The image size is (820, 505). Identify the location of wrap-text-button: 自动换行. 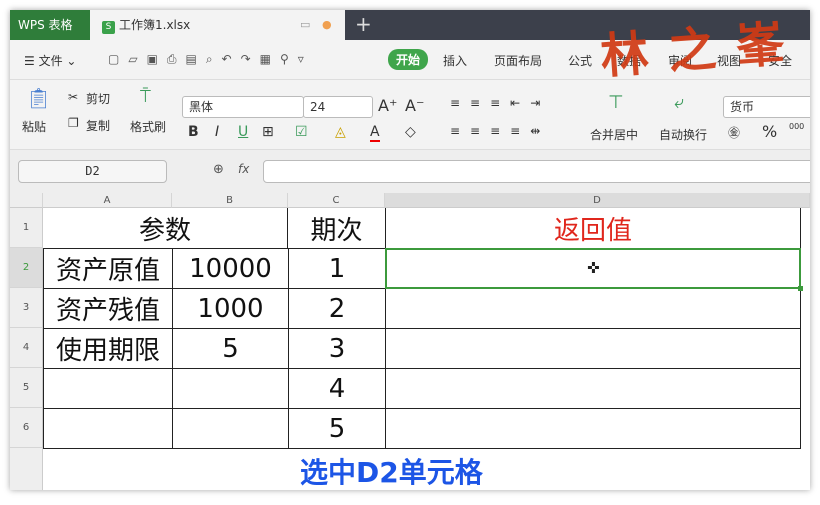
(683, 134).